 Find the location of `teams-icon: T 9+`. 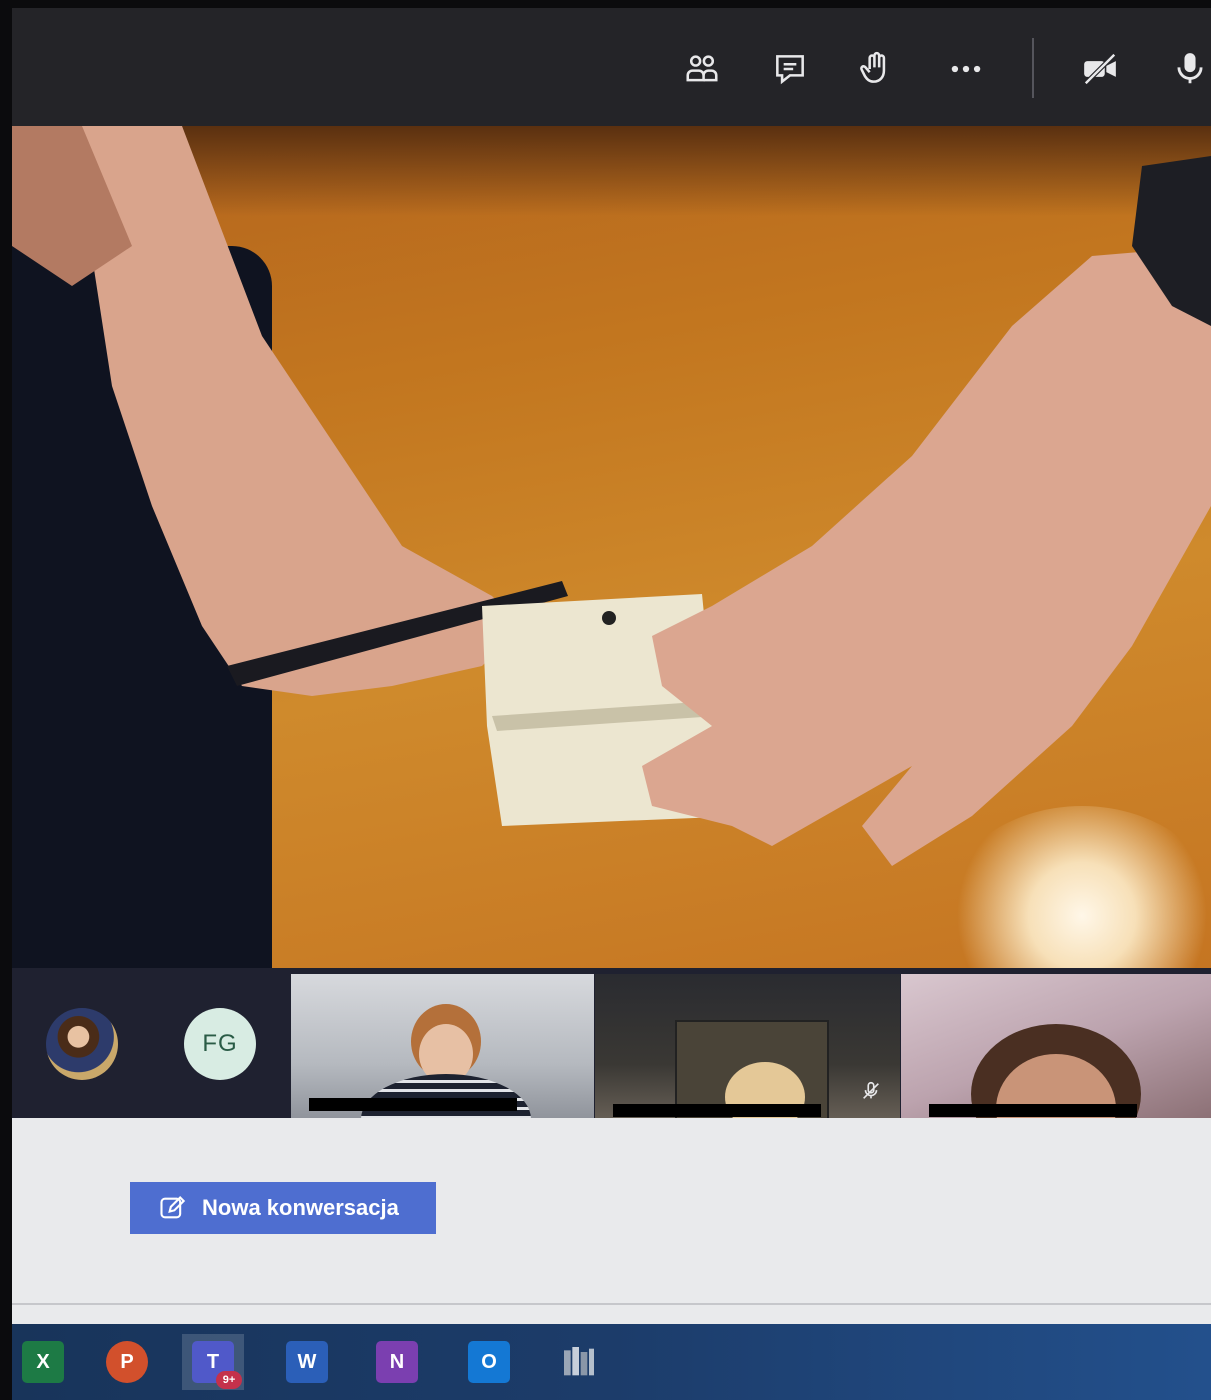

teams-icon: T 9+ is located at coordinates (217, 1365).